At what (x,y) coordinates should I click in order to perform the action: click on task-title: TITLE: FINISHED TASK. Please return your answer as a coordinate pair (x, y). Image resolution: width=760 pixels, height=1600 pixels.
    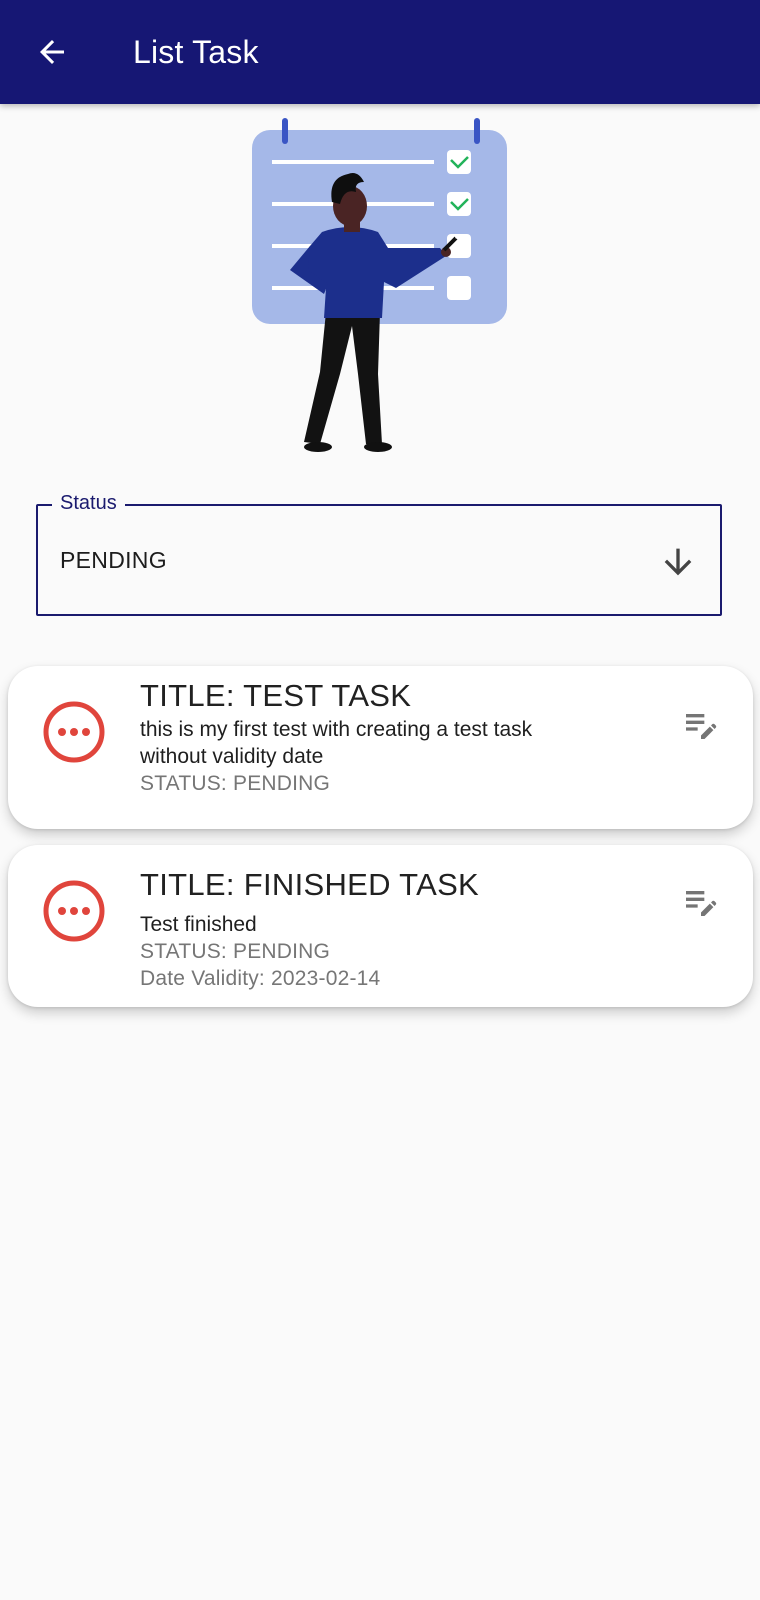
    Looking at the image, I should click on (310, 884).